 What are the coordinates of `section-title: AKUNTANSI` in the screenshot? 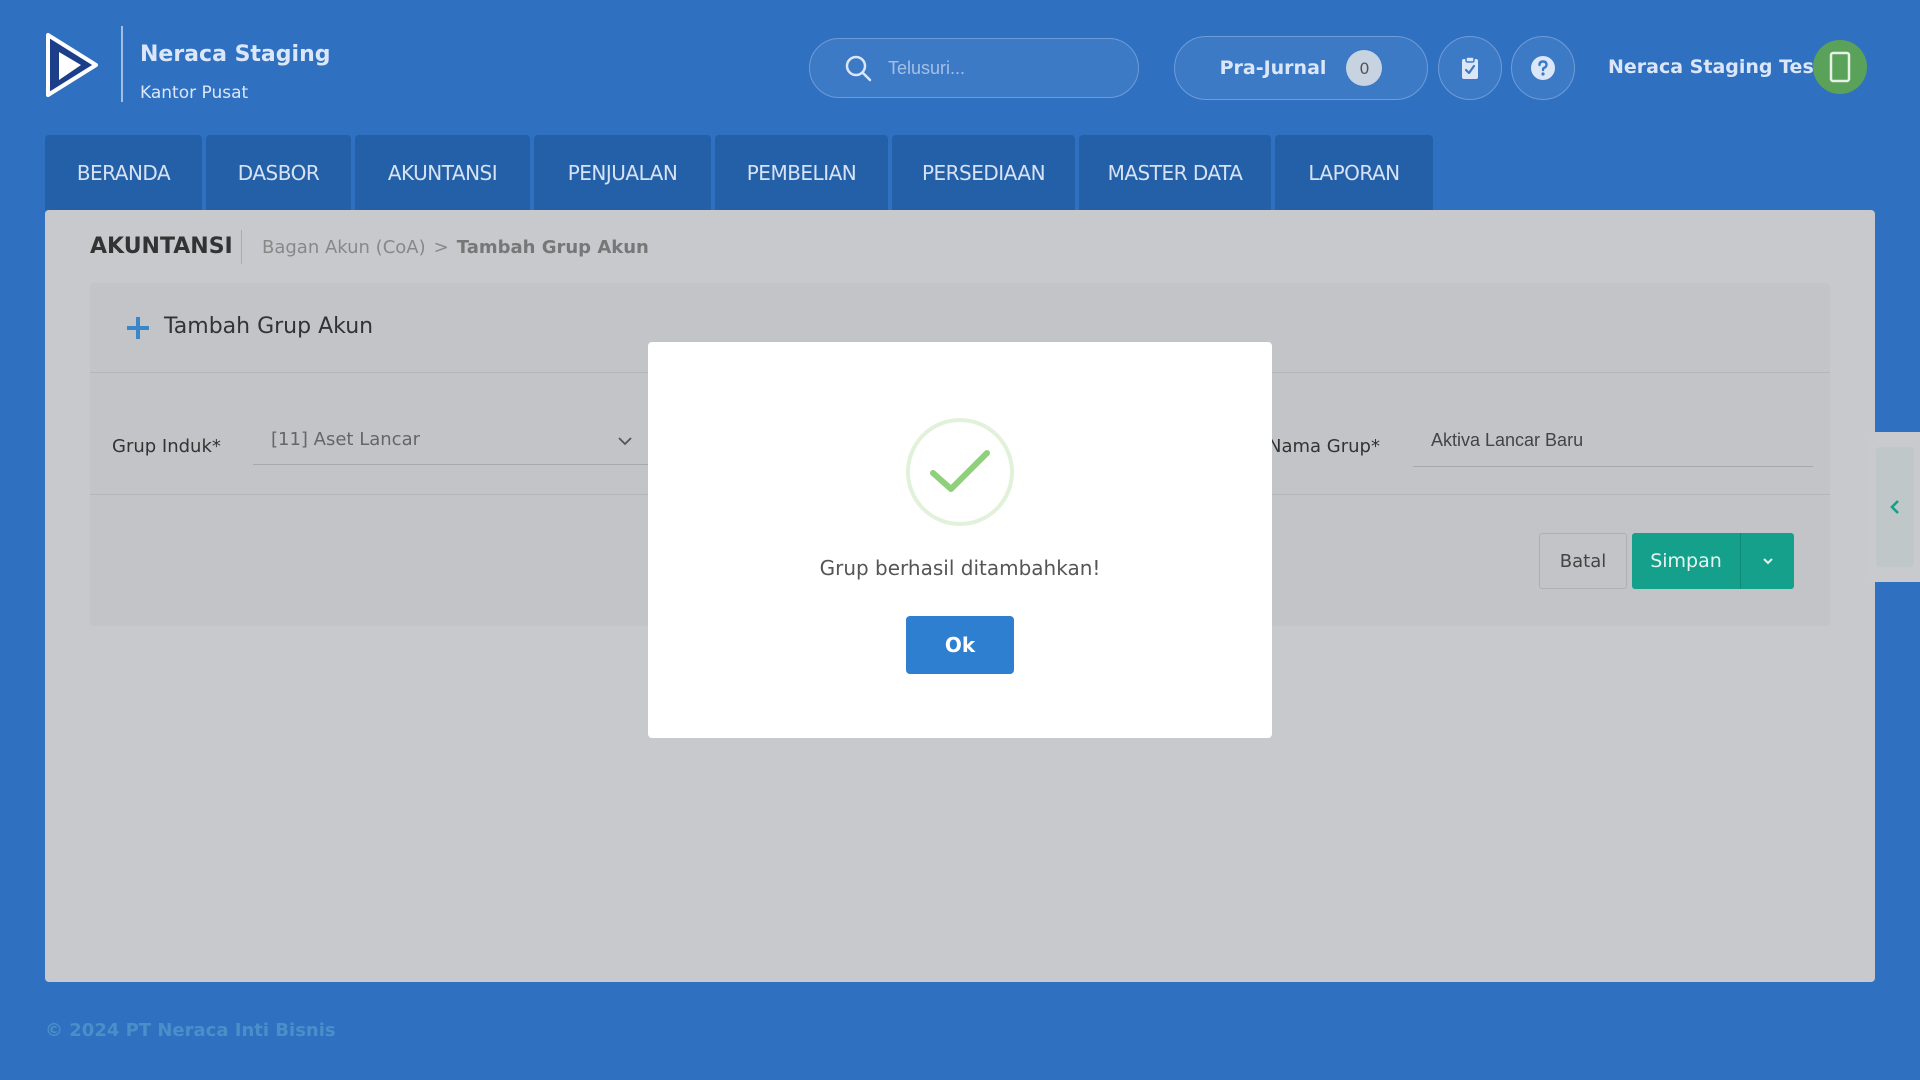 It's located at (161, 246).